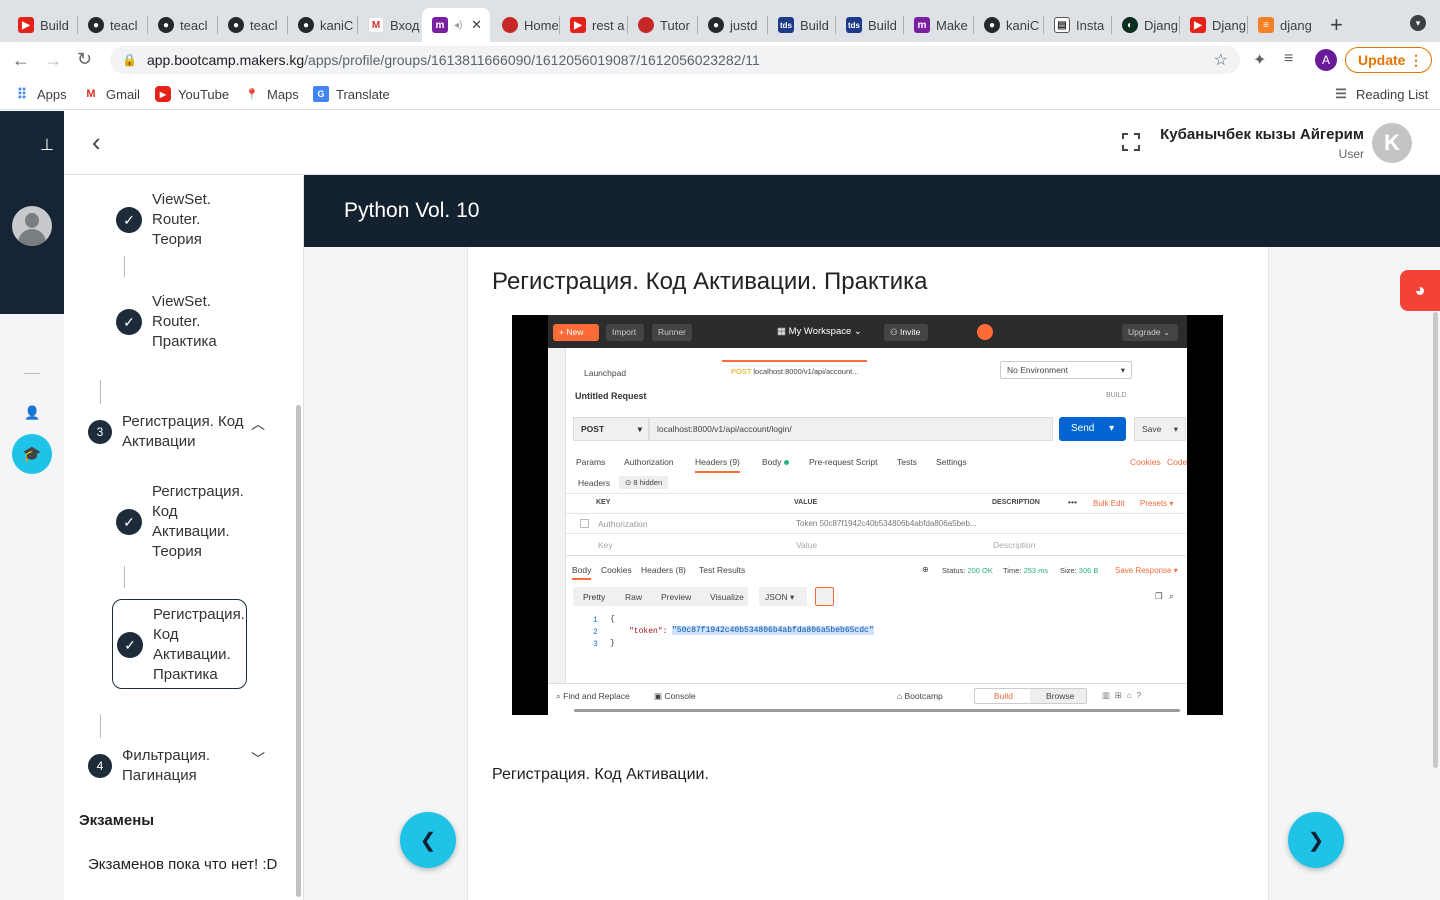 Image resolution: width=1440 pixels, height=900 pixels. I want to click on bookmark-translate: G Translate, so click(351, 94).